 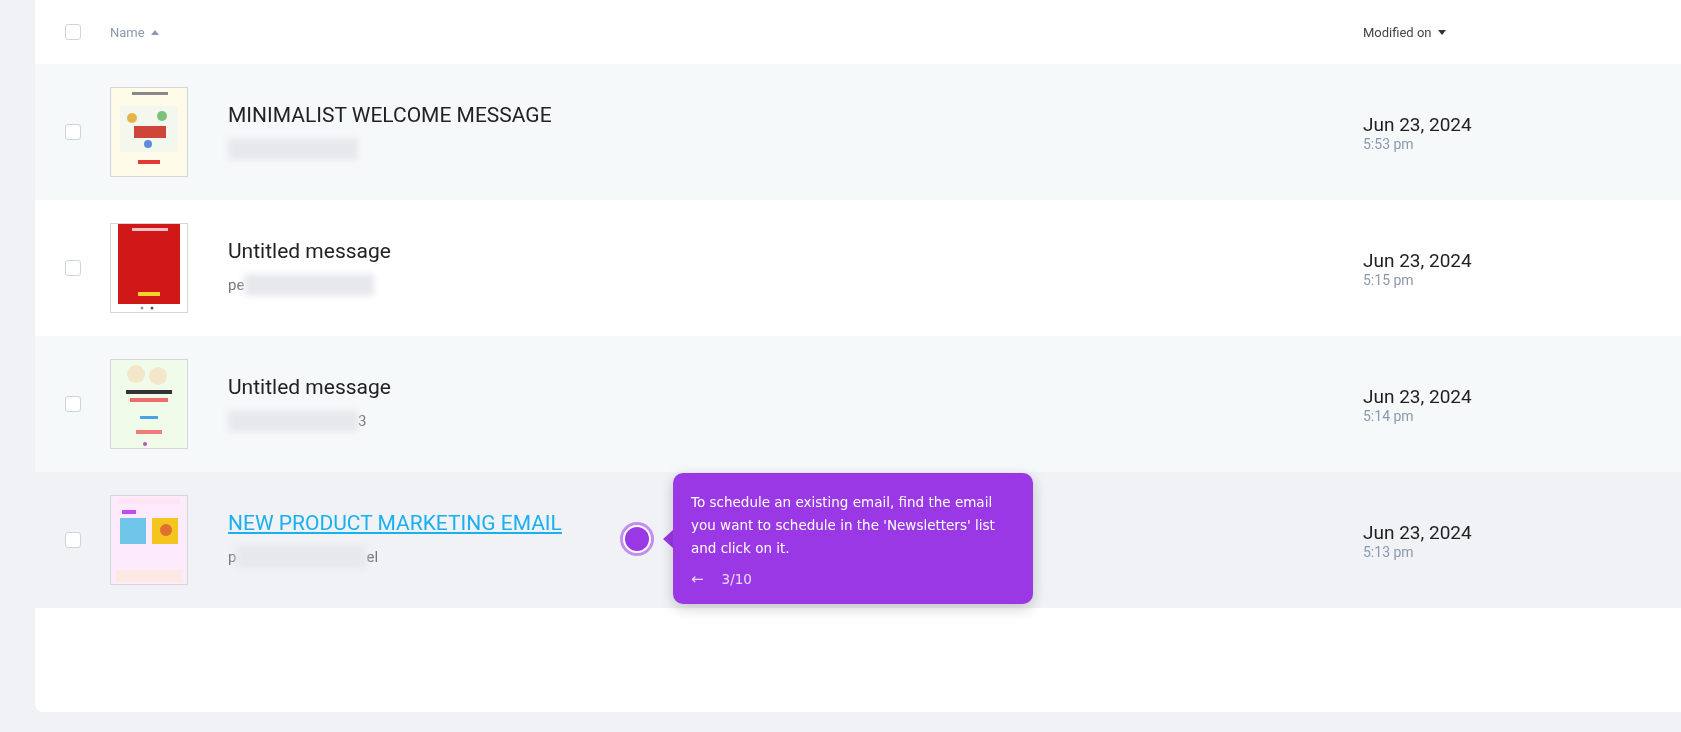 I want to click on tooltip-text: To schedule an existing email, find the email you want to schedule in the 'Newsletters' list and click on it., so click(x=843, y=525).